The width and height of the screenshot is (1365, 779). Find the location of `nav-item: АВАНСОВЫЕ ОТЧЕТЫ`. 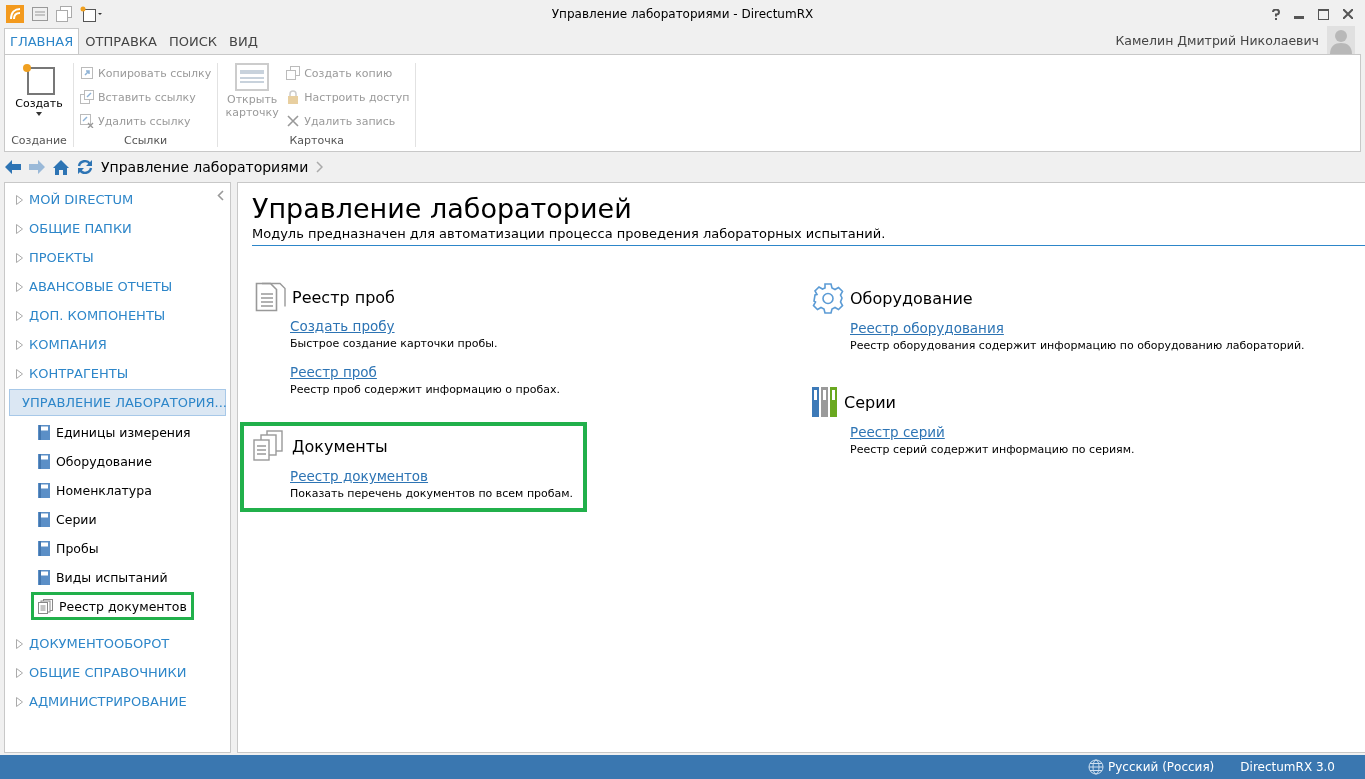

nav-item: АВАНСОВЫЕ ОТЧЕТЫ is located at coordinates (117, 286).